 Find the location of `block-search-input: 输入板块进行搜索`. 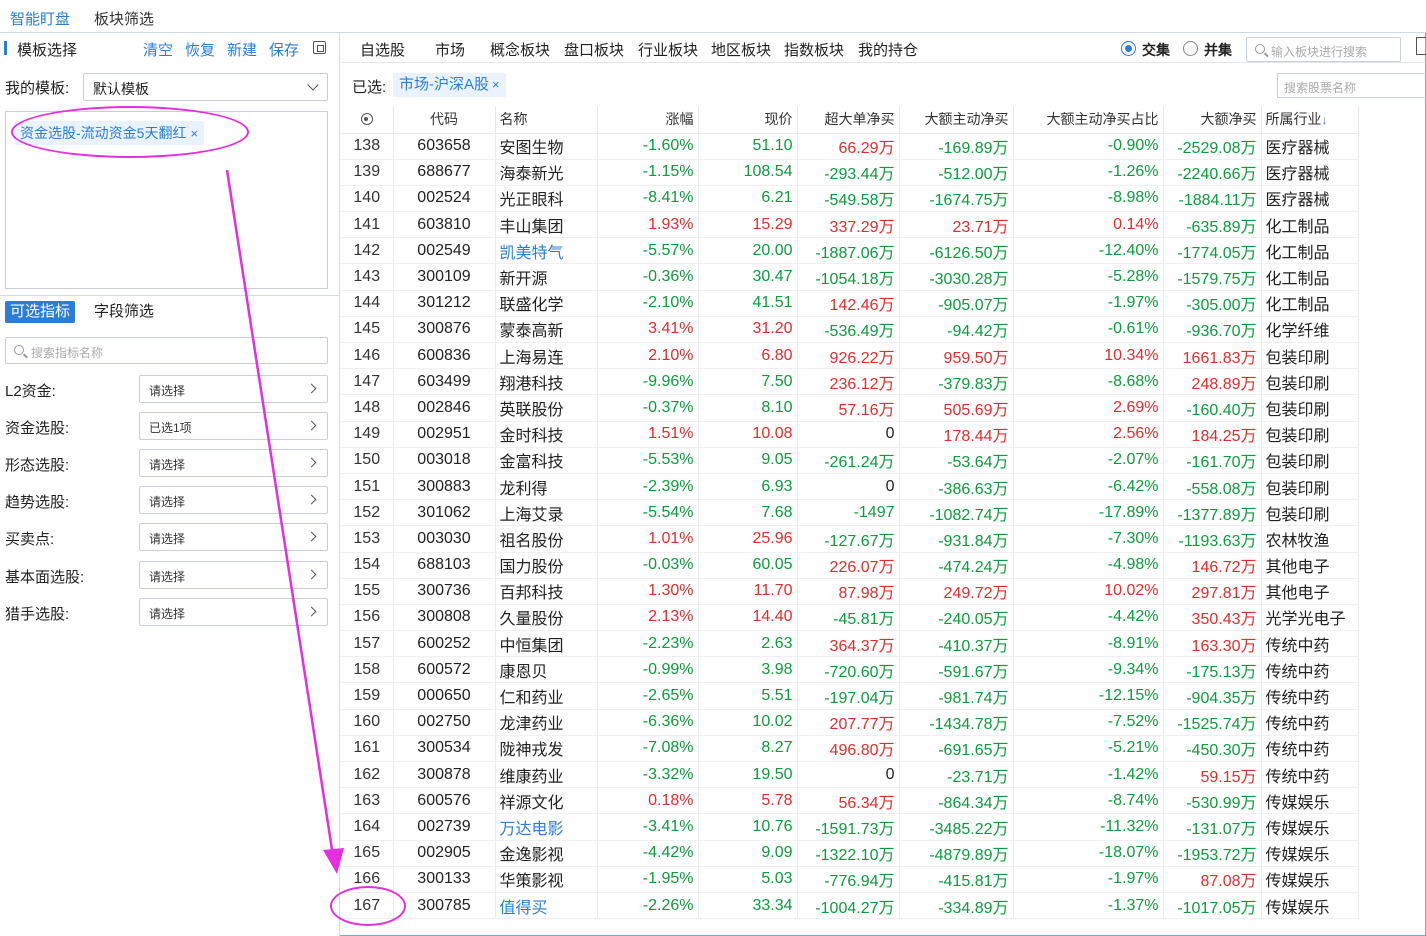

block-search-input: 输入板块进行搜索 is located at coordinates (1323, 49).